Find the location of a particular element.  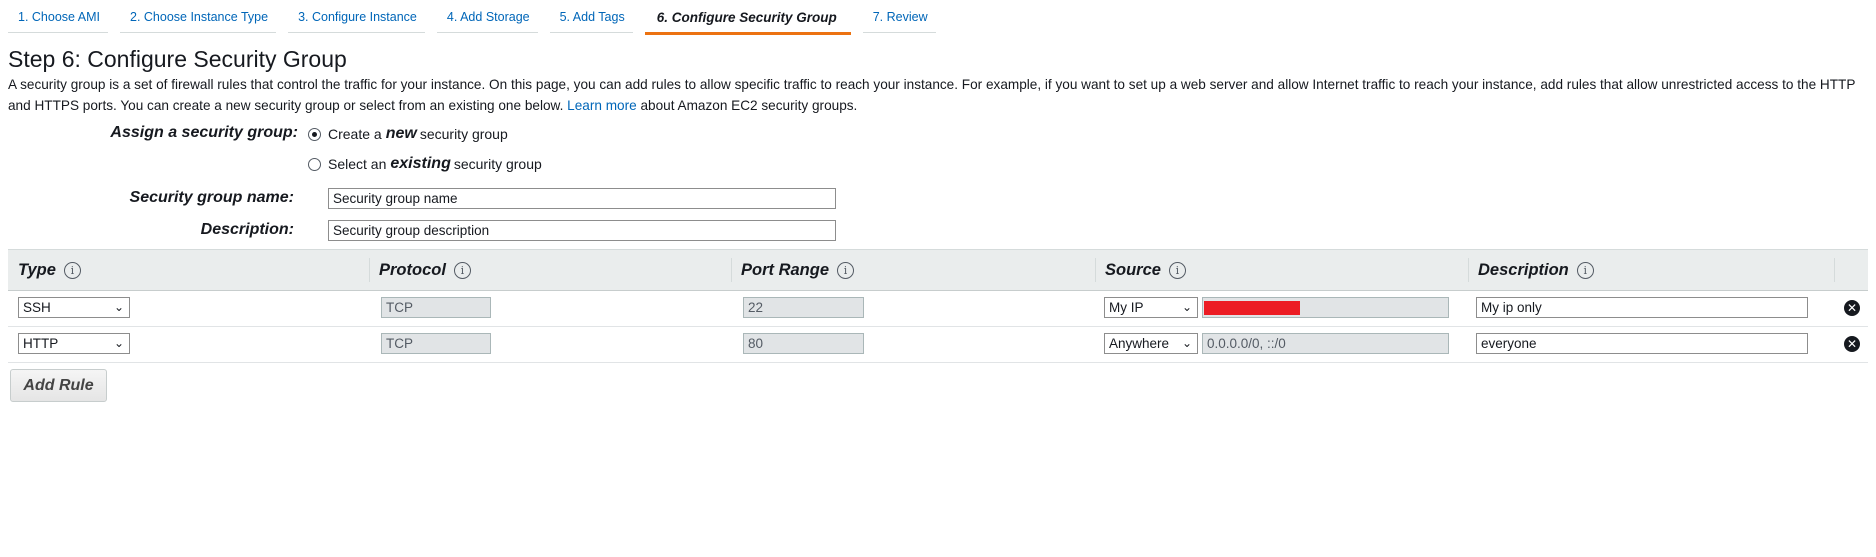

tab-choose-ami: 1. Choose AMI is located at coordinates (58, 16).